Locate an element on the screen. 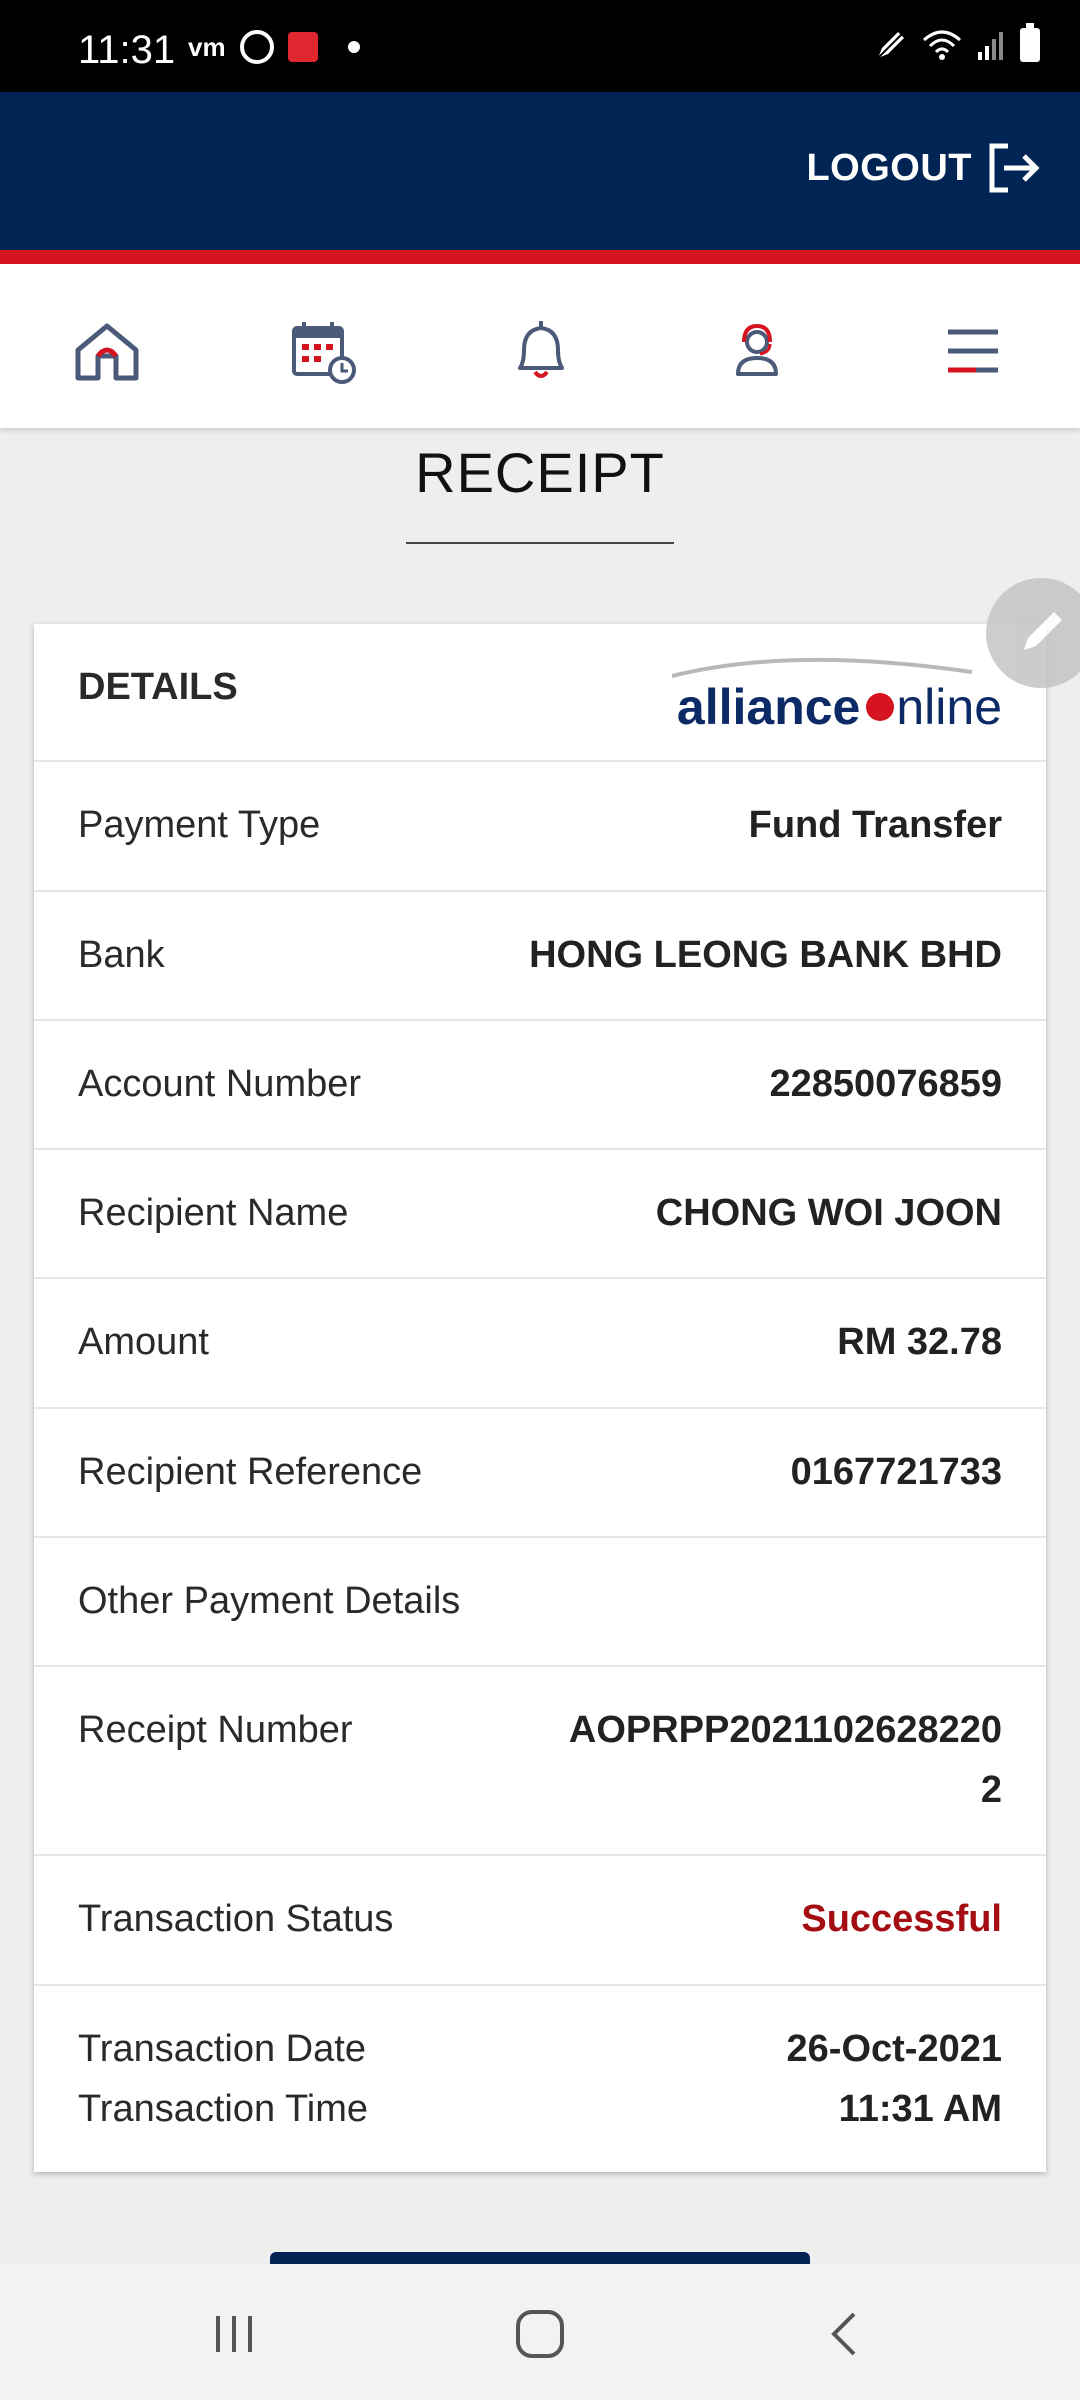 This screenshot has width=1080, height=2400. row-label: Recipient Reference is located at coordinates (250, 1472).